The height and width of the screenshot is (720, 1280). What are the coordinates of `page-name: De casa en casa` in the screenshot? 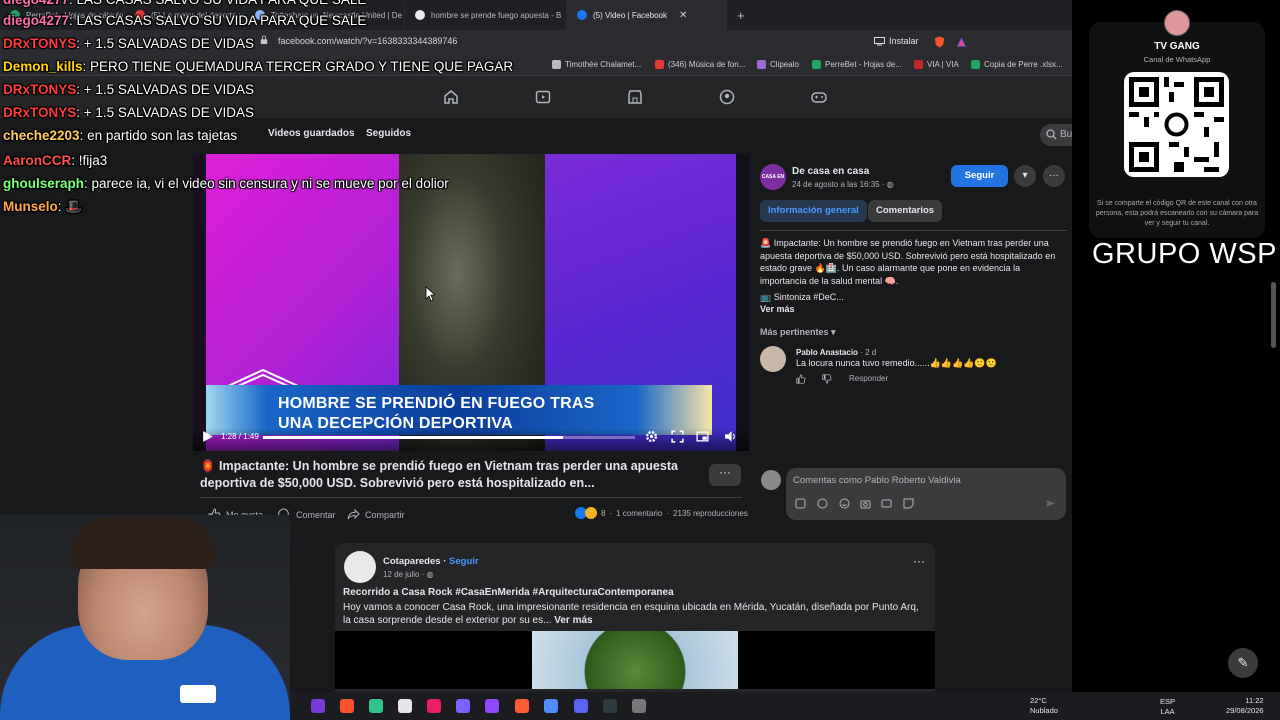 It's located at (830, 171).